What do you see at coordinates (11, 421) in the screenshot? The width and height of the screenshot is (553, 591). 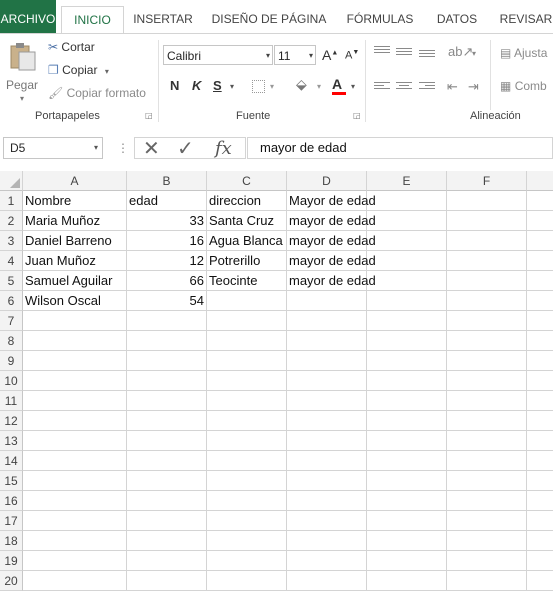 I see `row-header: 12` at bounding box center [11, 421].